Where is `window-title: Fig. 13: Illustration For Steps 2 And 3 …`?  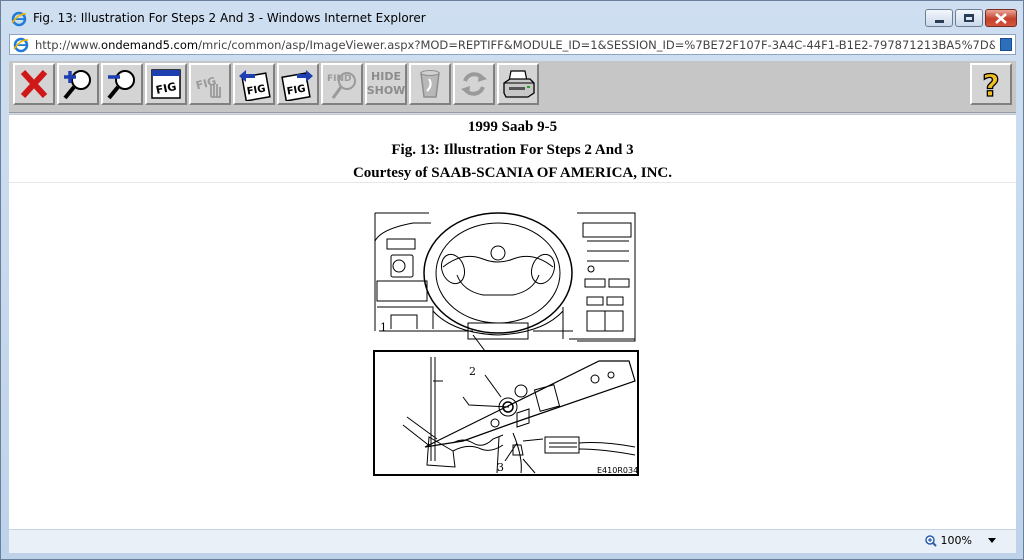 window-title: Fig. 13: Illustration For Steps 2 And 3 … is located at coordinates (229, 18).